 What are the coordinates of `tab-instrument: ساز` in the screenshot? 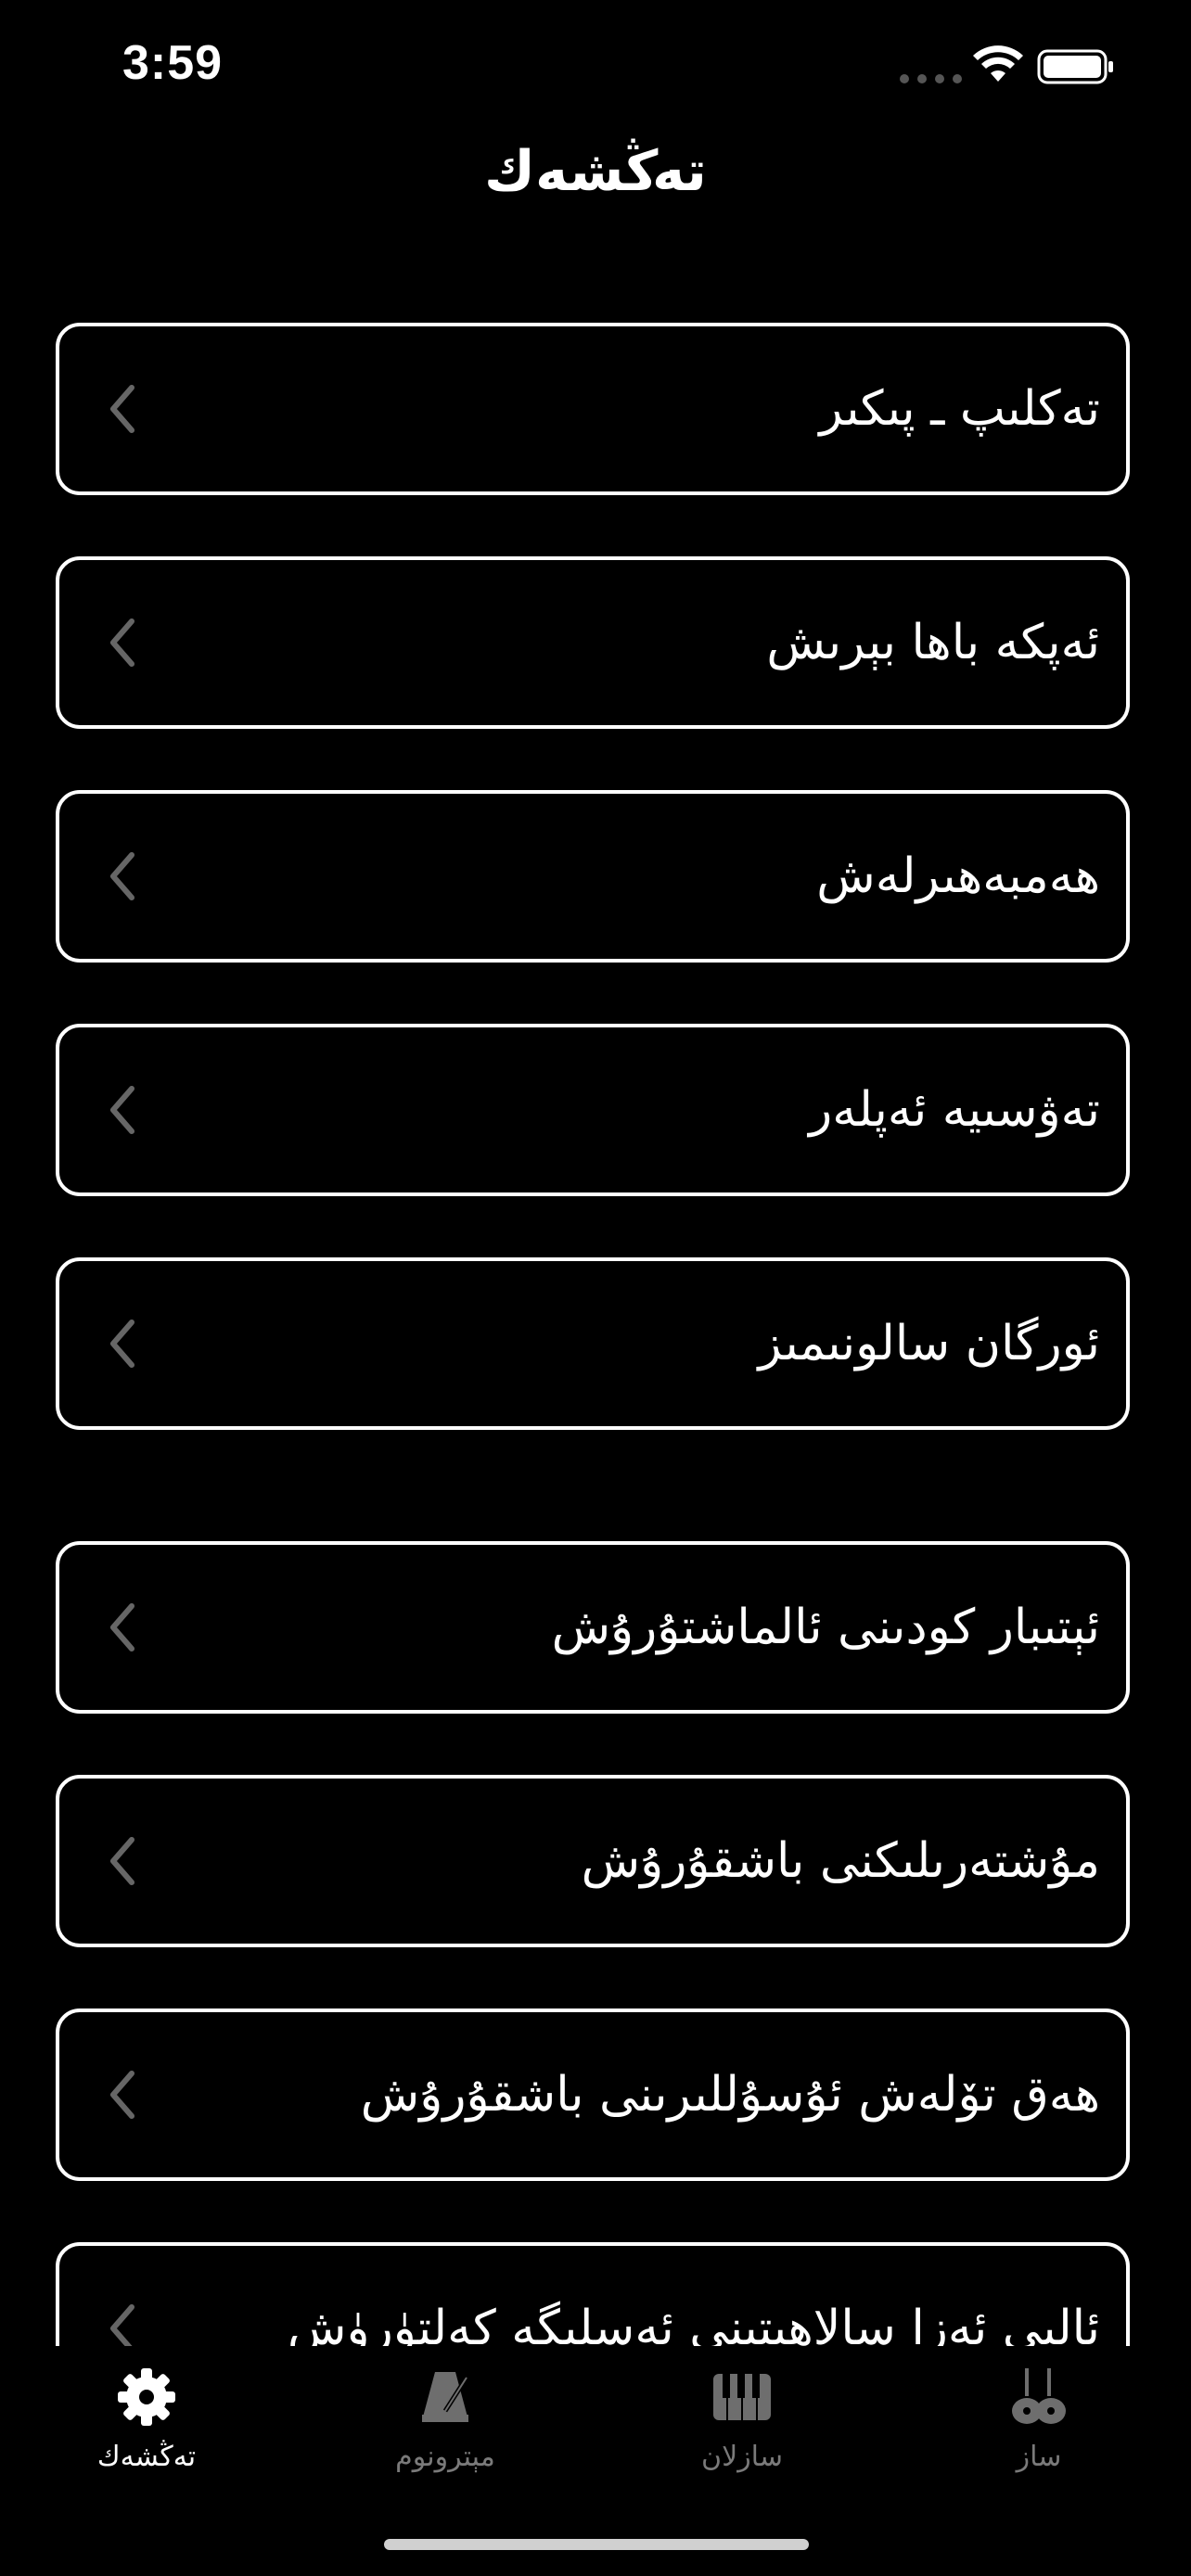 It's located at (1039, 2419).